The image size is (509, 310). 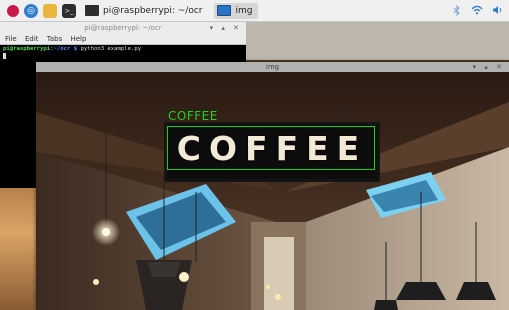 I want to click on prompt-path: :~/ocr $, so click(x=64, y=49).